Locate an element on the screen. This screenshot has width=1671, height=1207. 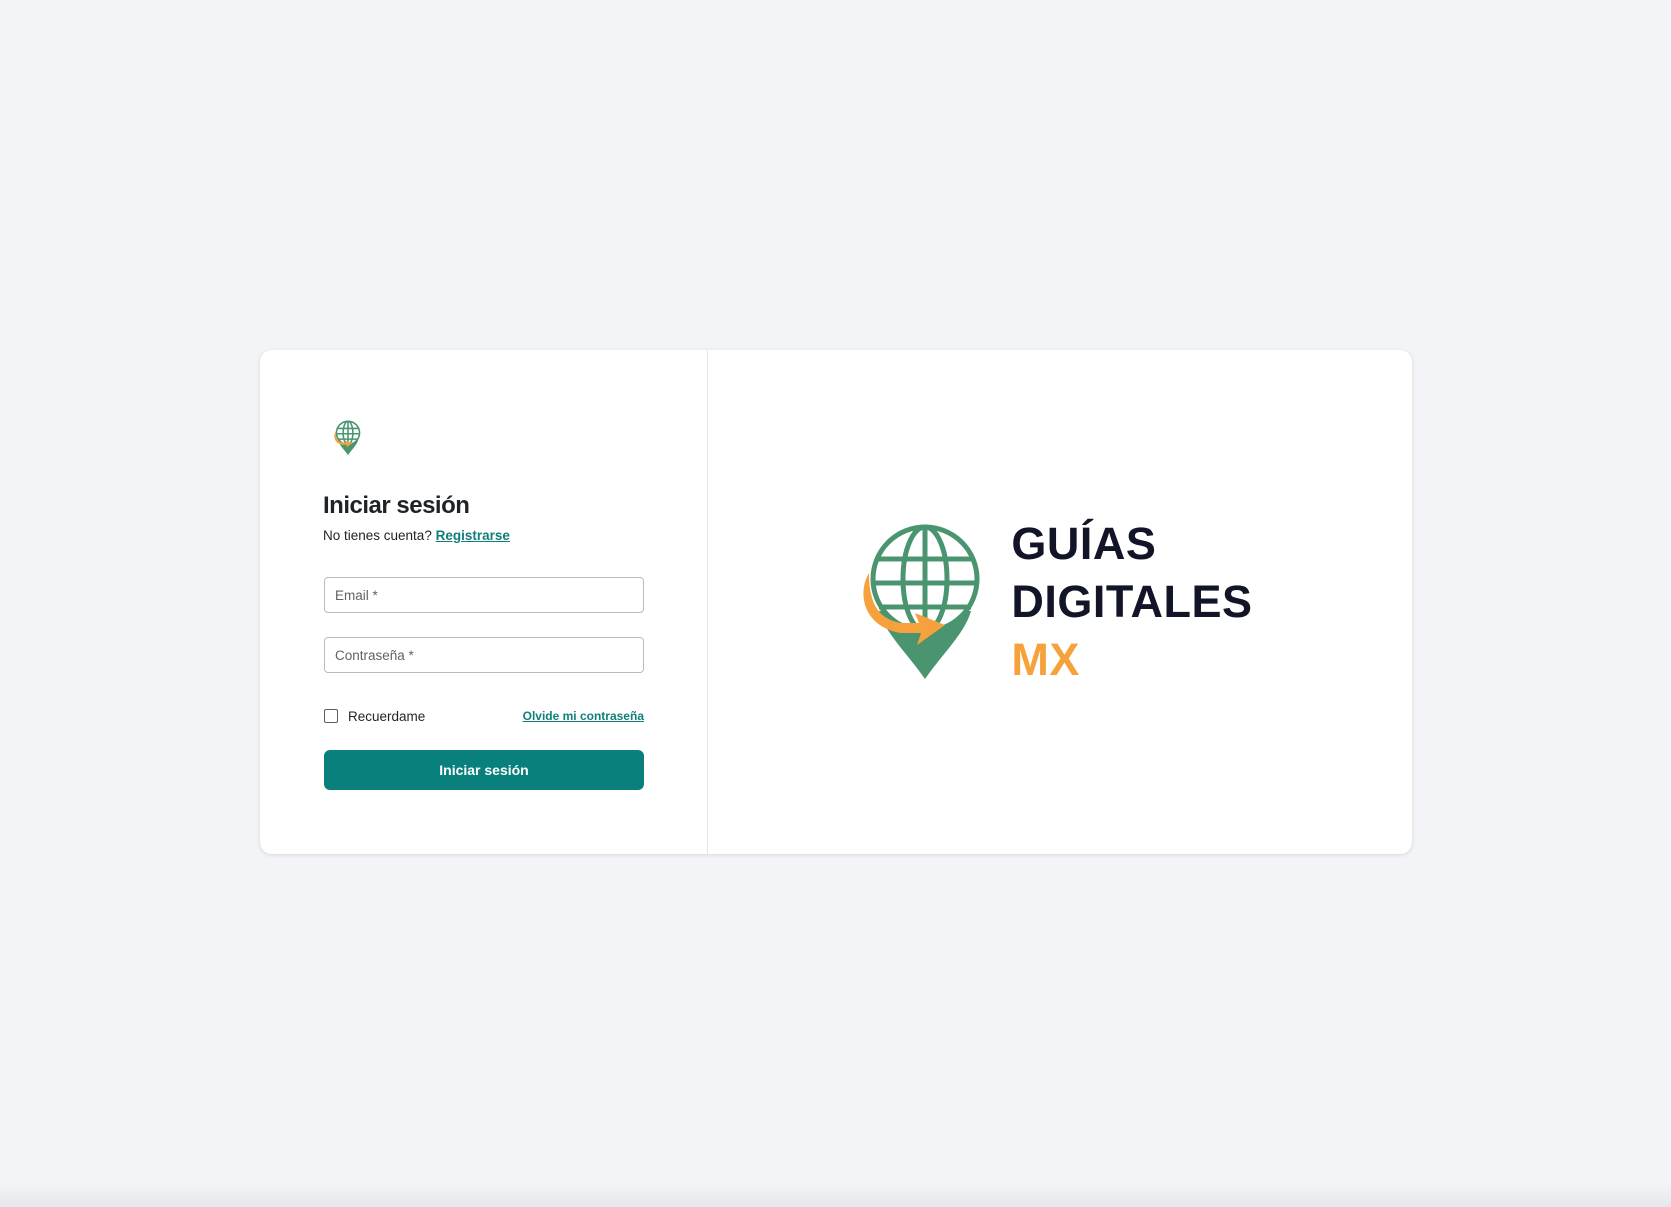
globe-location-pin-icon is located at coordinates (921, 601).